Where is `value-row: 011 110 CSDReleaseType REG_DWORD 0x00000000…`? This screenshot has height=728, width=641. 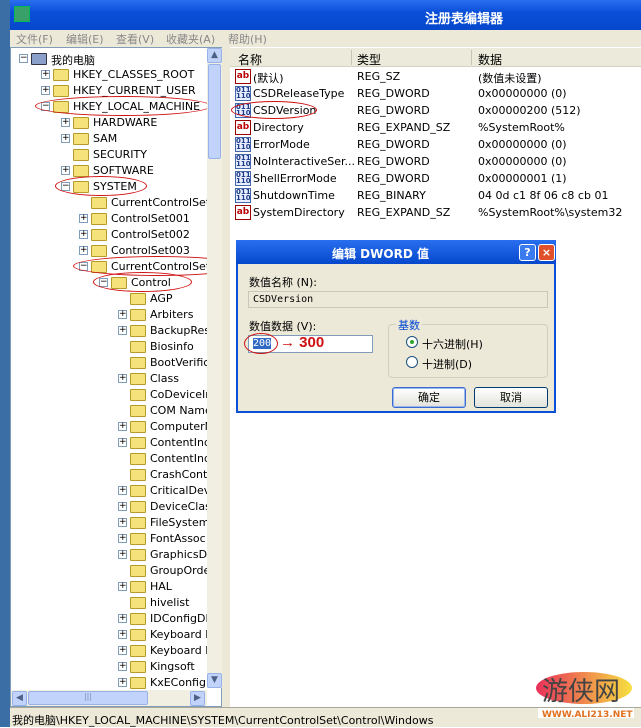
value-row: 011 110 CSDReleaseType REG_DWORD 0x00000000… is located at coordinates (435, 93).